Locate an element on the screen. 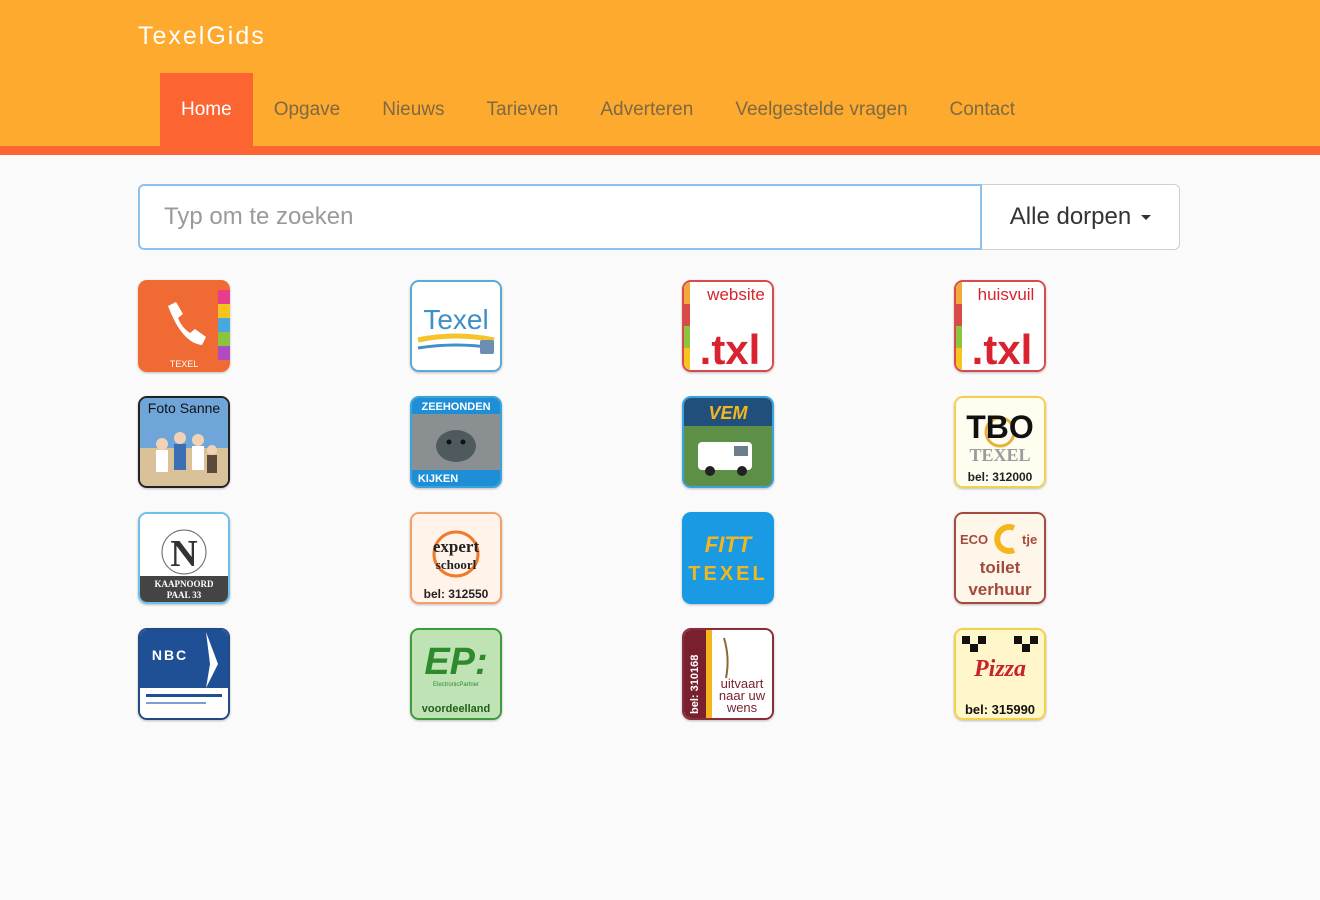 The width and height of the screenshot is (1320, 900). tile-nbc: NBC is located at coordinates (184, 674).